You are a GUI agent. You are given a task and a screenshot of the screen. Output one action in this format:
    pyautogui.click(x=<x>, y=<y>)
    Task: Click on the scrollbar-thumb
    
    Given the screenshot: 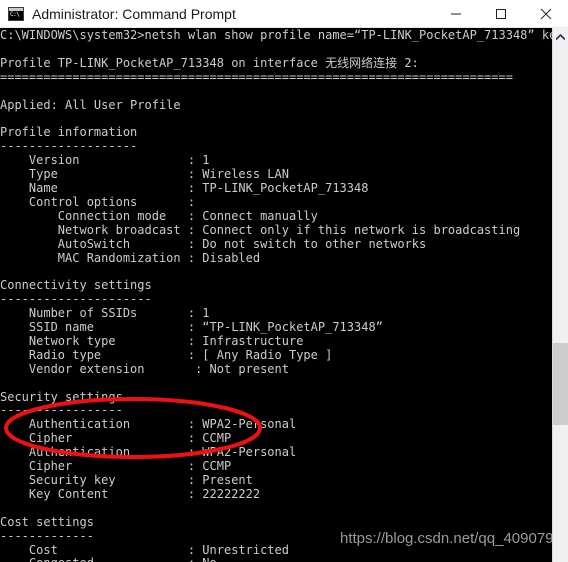 What is the action you would take?
    pyautogui.click(x=560, y=384)
    